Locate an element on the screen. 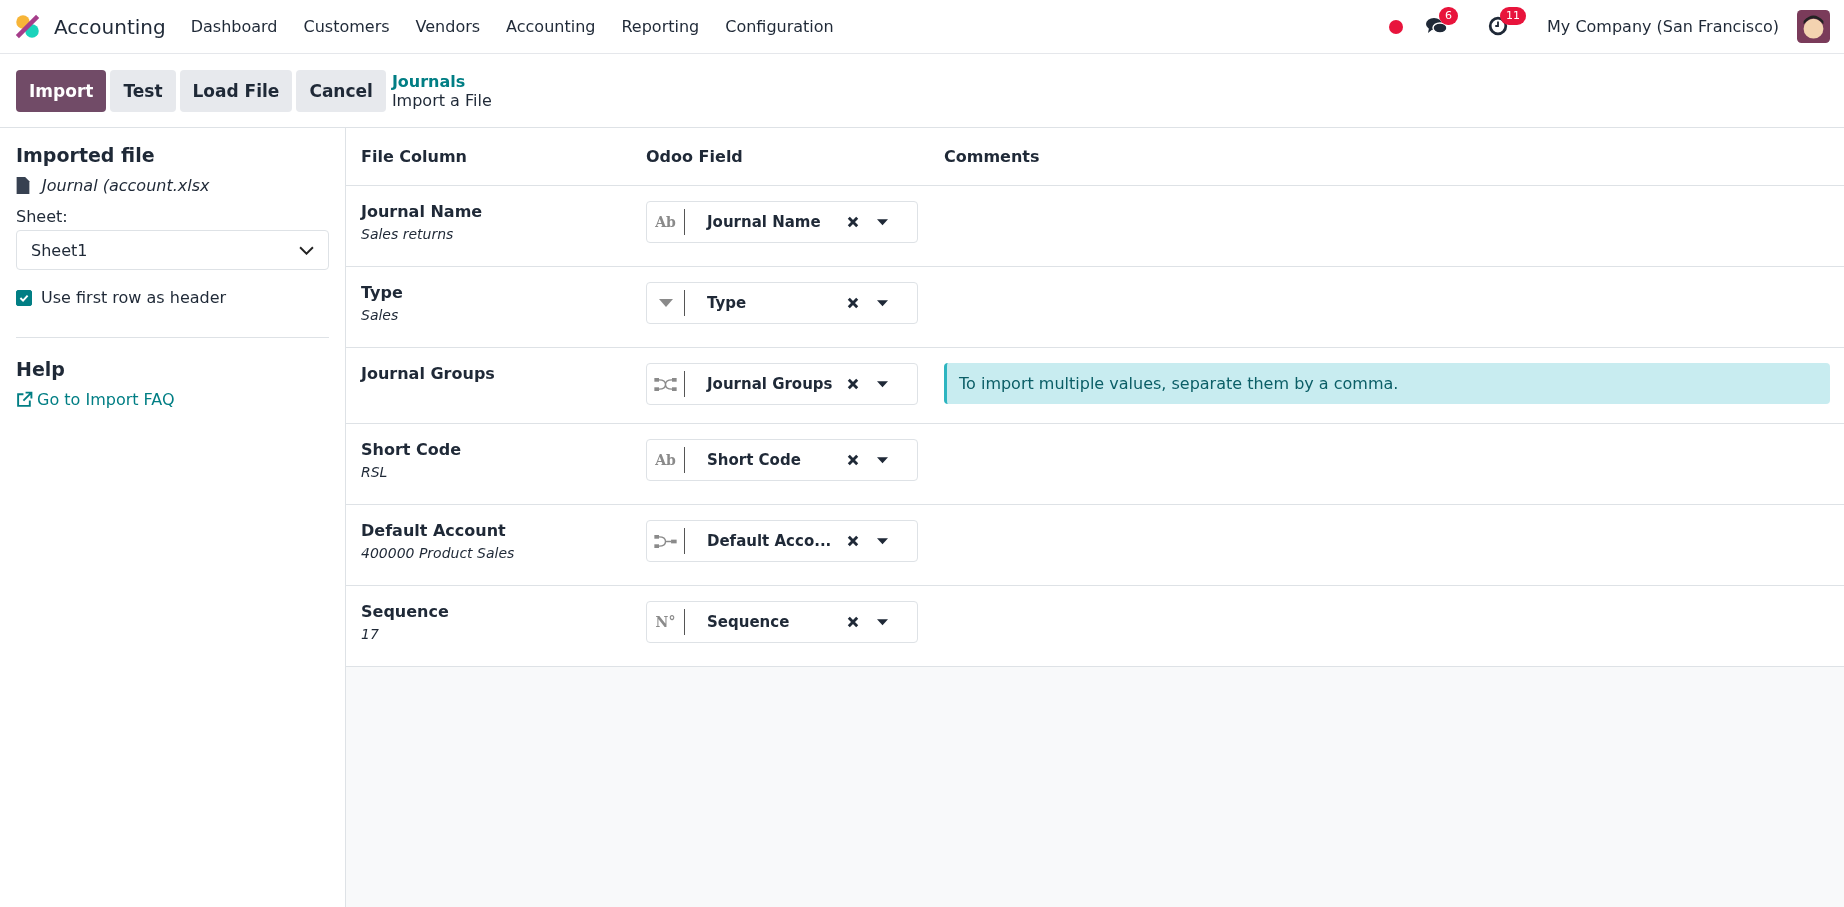 This screenshot has height=907, width=1844. menu-item: Accounting is located at coordinates (551, 26).